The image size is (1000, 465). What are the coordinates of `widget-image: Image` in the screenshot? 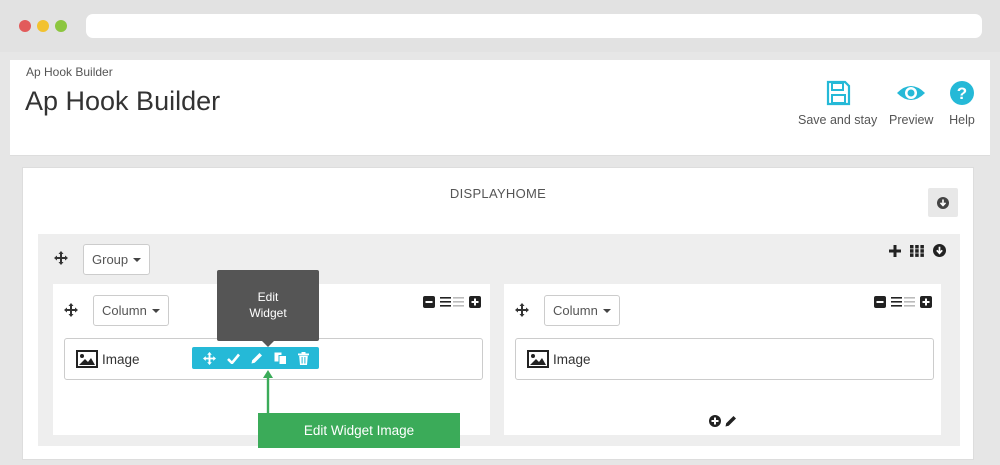 It's located at (724, 359).